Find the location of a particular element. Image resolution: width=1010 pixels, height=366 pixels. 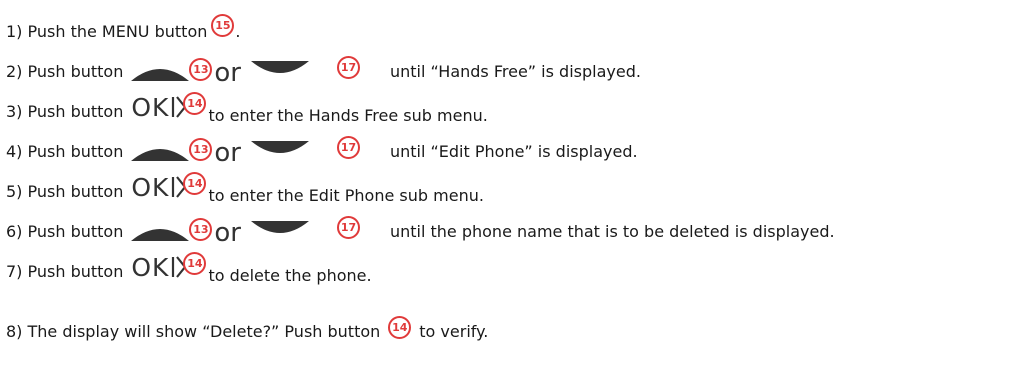

step-text: 4) Push button is located at coordinates (65, 151).